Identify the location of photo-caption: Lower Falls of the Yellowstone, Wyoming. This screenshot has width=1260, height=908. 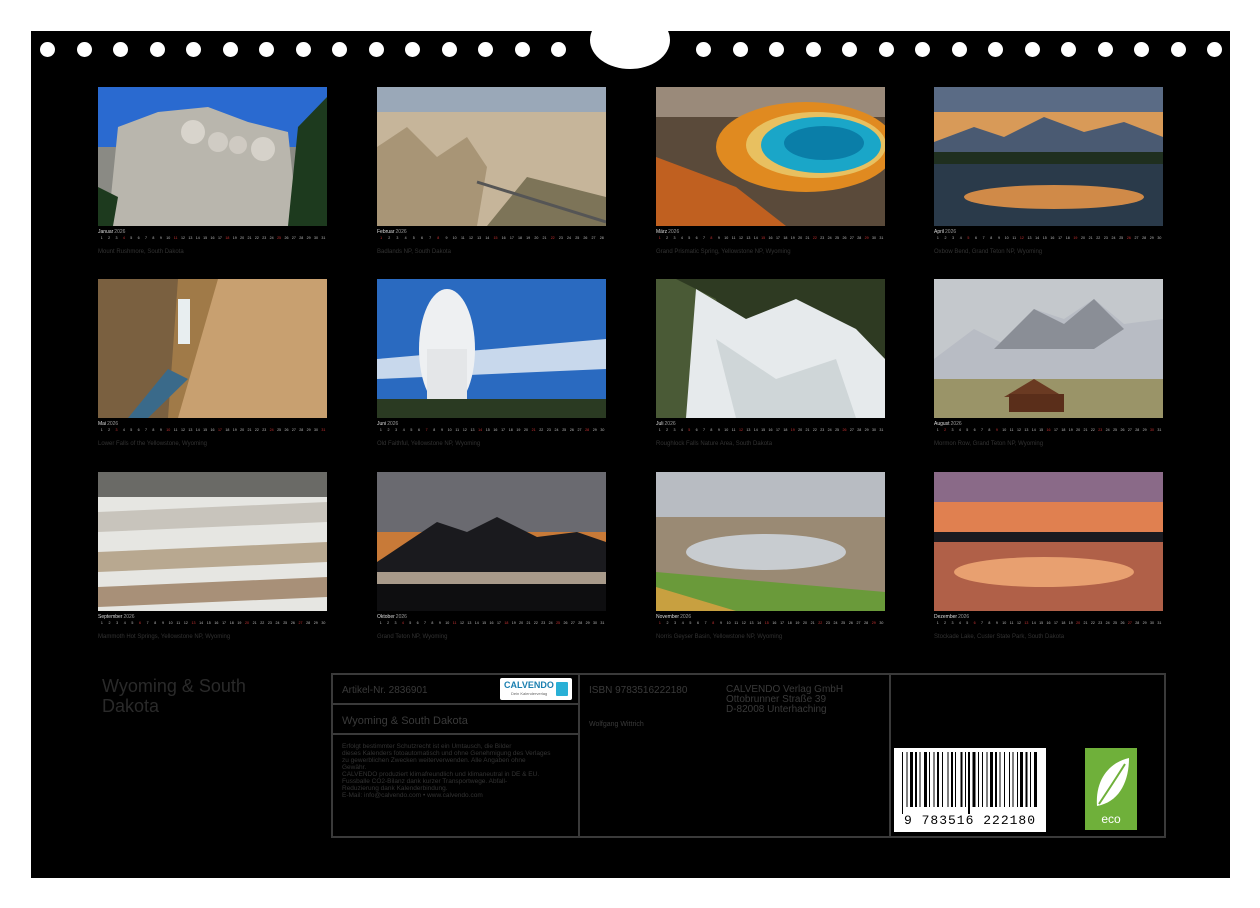
(153, 444).